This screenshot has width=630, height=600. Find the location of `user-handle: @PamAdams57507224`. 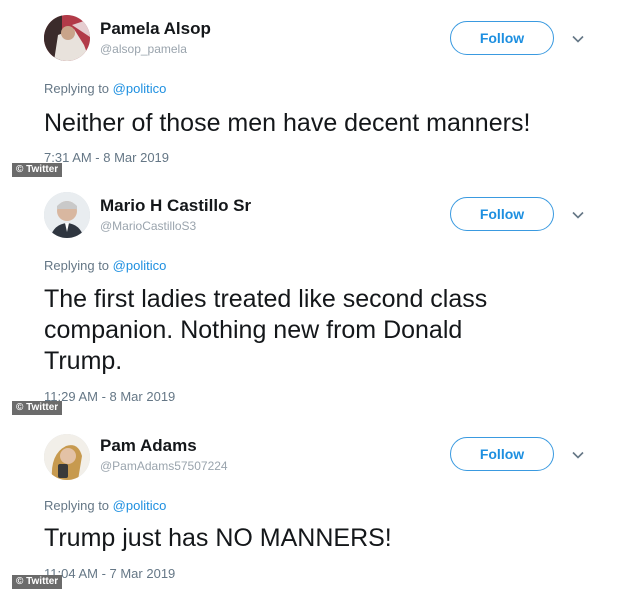

user-handle: @PamAdams57507224 is located at coordinates (164, 466).